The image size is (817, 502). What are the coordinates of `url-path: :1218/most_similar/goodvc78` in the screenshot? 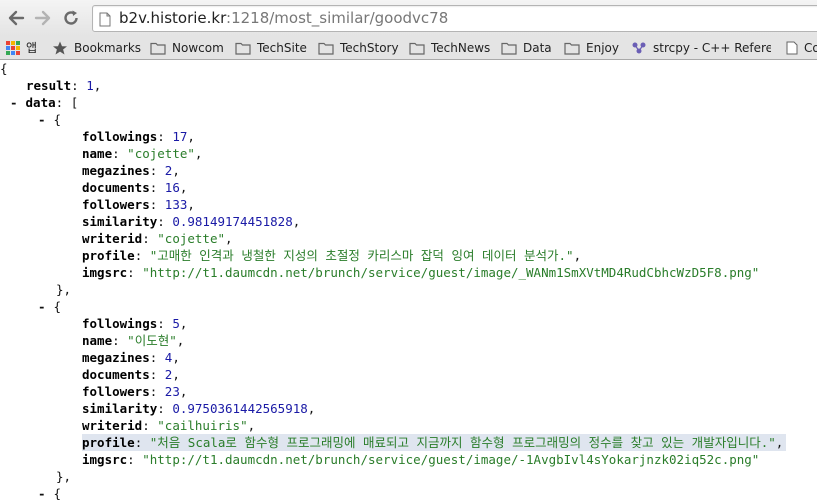 It's located at (337, 18).